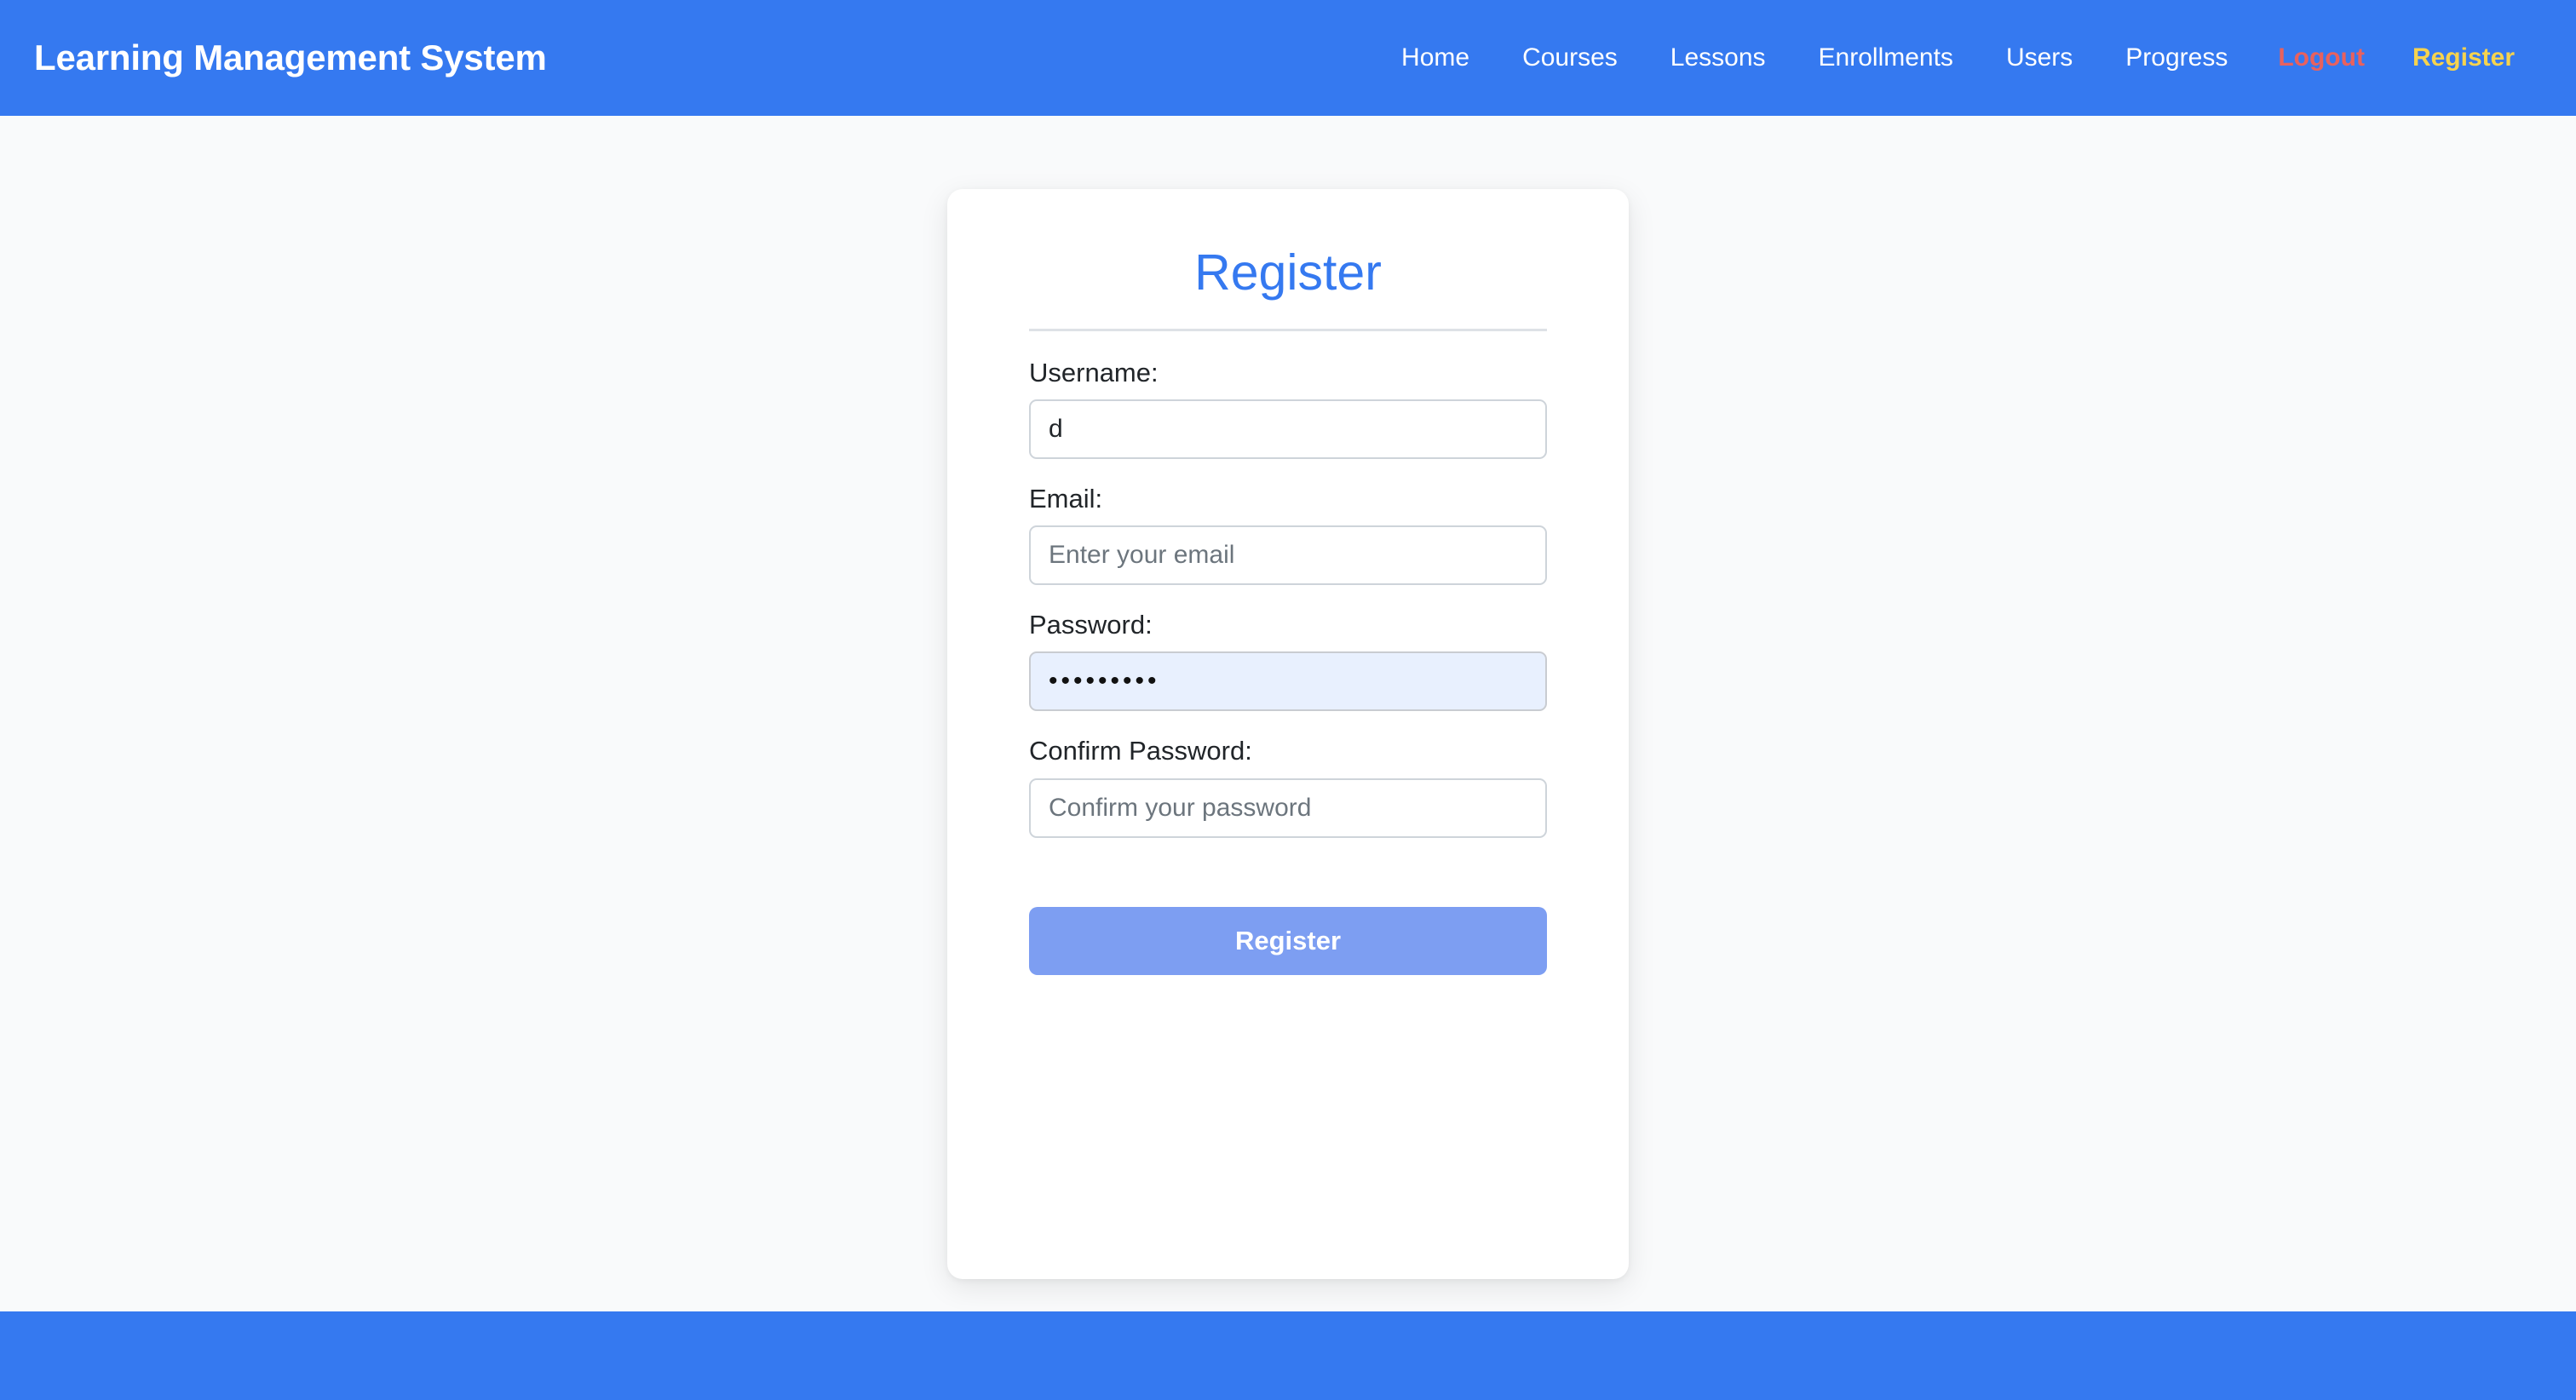 Image resolution: width=2576 pixels, height=1400 pixels. Describe the element at coordinates (1288, 272) in the screenshot. I see `page-title: Register` at that location.